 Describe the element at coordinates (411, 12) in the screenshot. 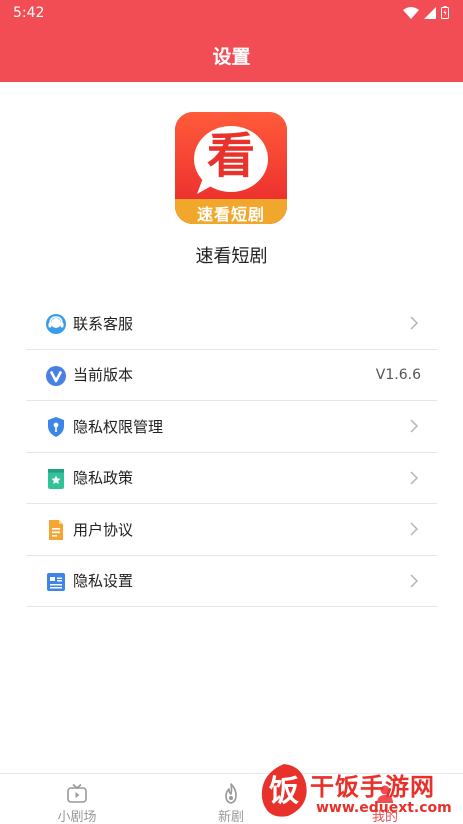

I see `wifi-icon` at that location.